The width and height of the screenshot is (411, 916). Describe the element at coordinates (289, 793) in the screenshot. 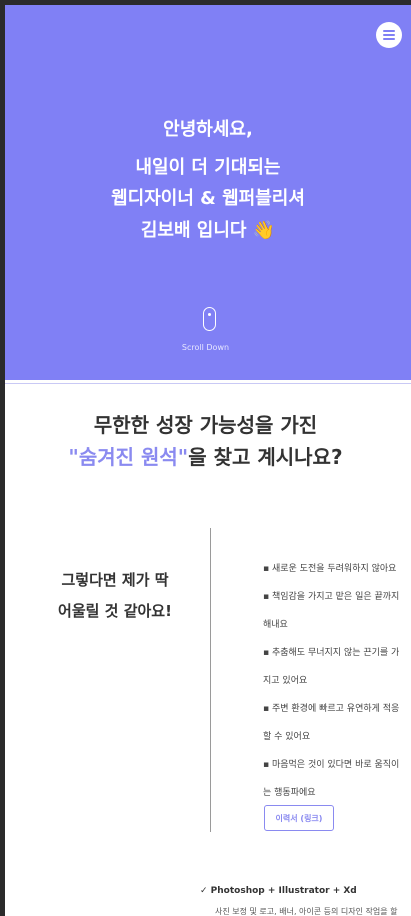

I see `about-bullet: 는 행동파에요` at that location.